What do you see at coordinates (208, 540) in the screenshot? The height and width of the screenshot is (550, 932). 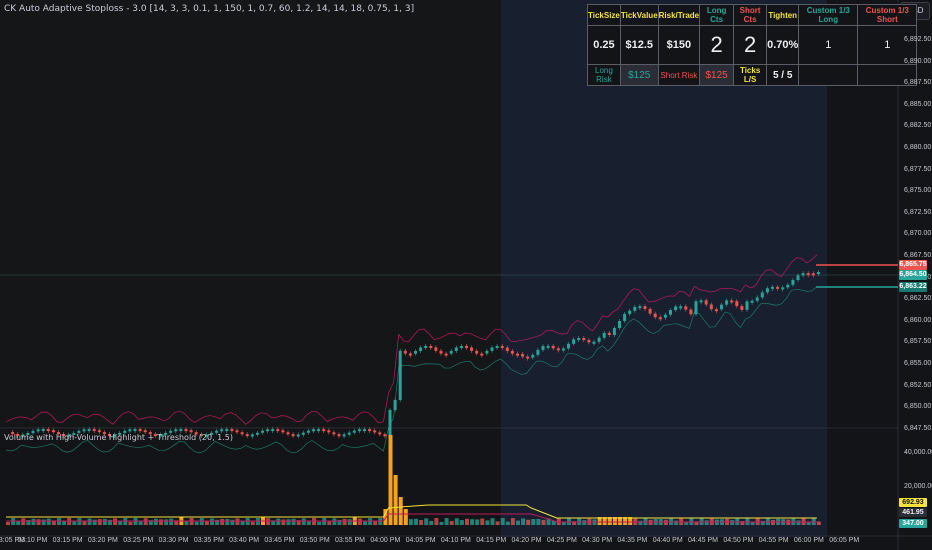 I see `time-axis-label: 03:35 PM` at bounding box center [208, 540].